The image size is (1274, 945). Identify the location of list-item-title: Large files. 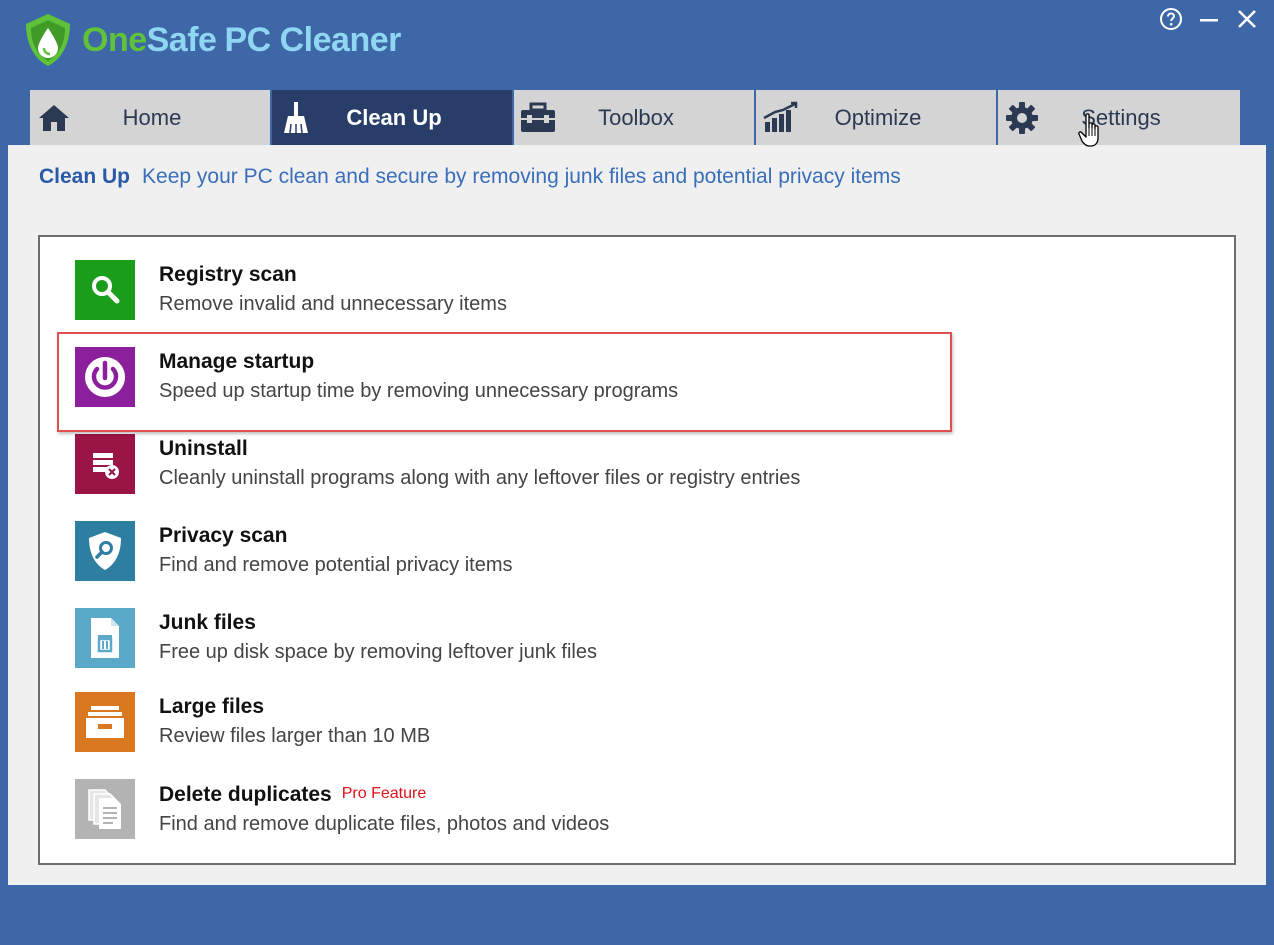
(212, 706).